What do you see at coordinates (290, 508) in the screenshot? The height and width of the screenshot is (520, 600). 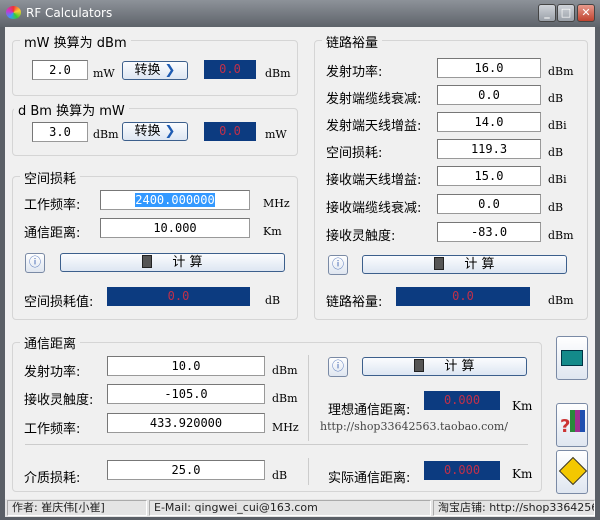 I see `status-email: E-Mail: qingwei_cui@163.com` at bounding box center [290, 508].